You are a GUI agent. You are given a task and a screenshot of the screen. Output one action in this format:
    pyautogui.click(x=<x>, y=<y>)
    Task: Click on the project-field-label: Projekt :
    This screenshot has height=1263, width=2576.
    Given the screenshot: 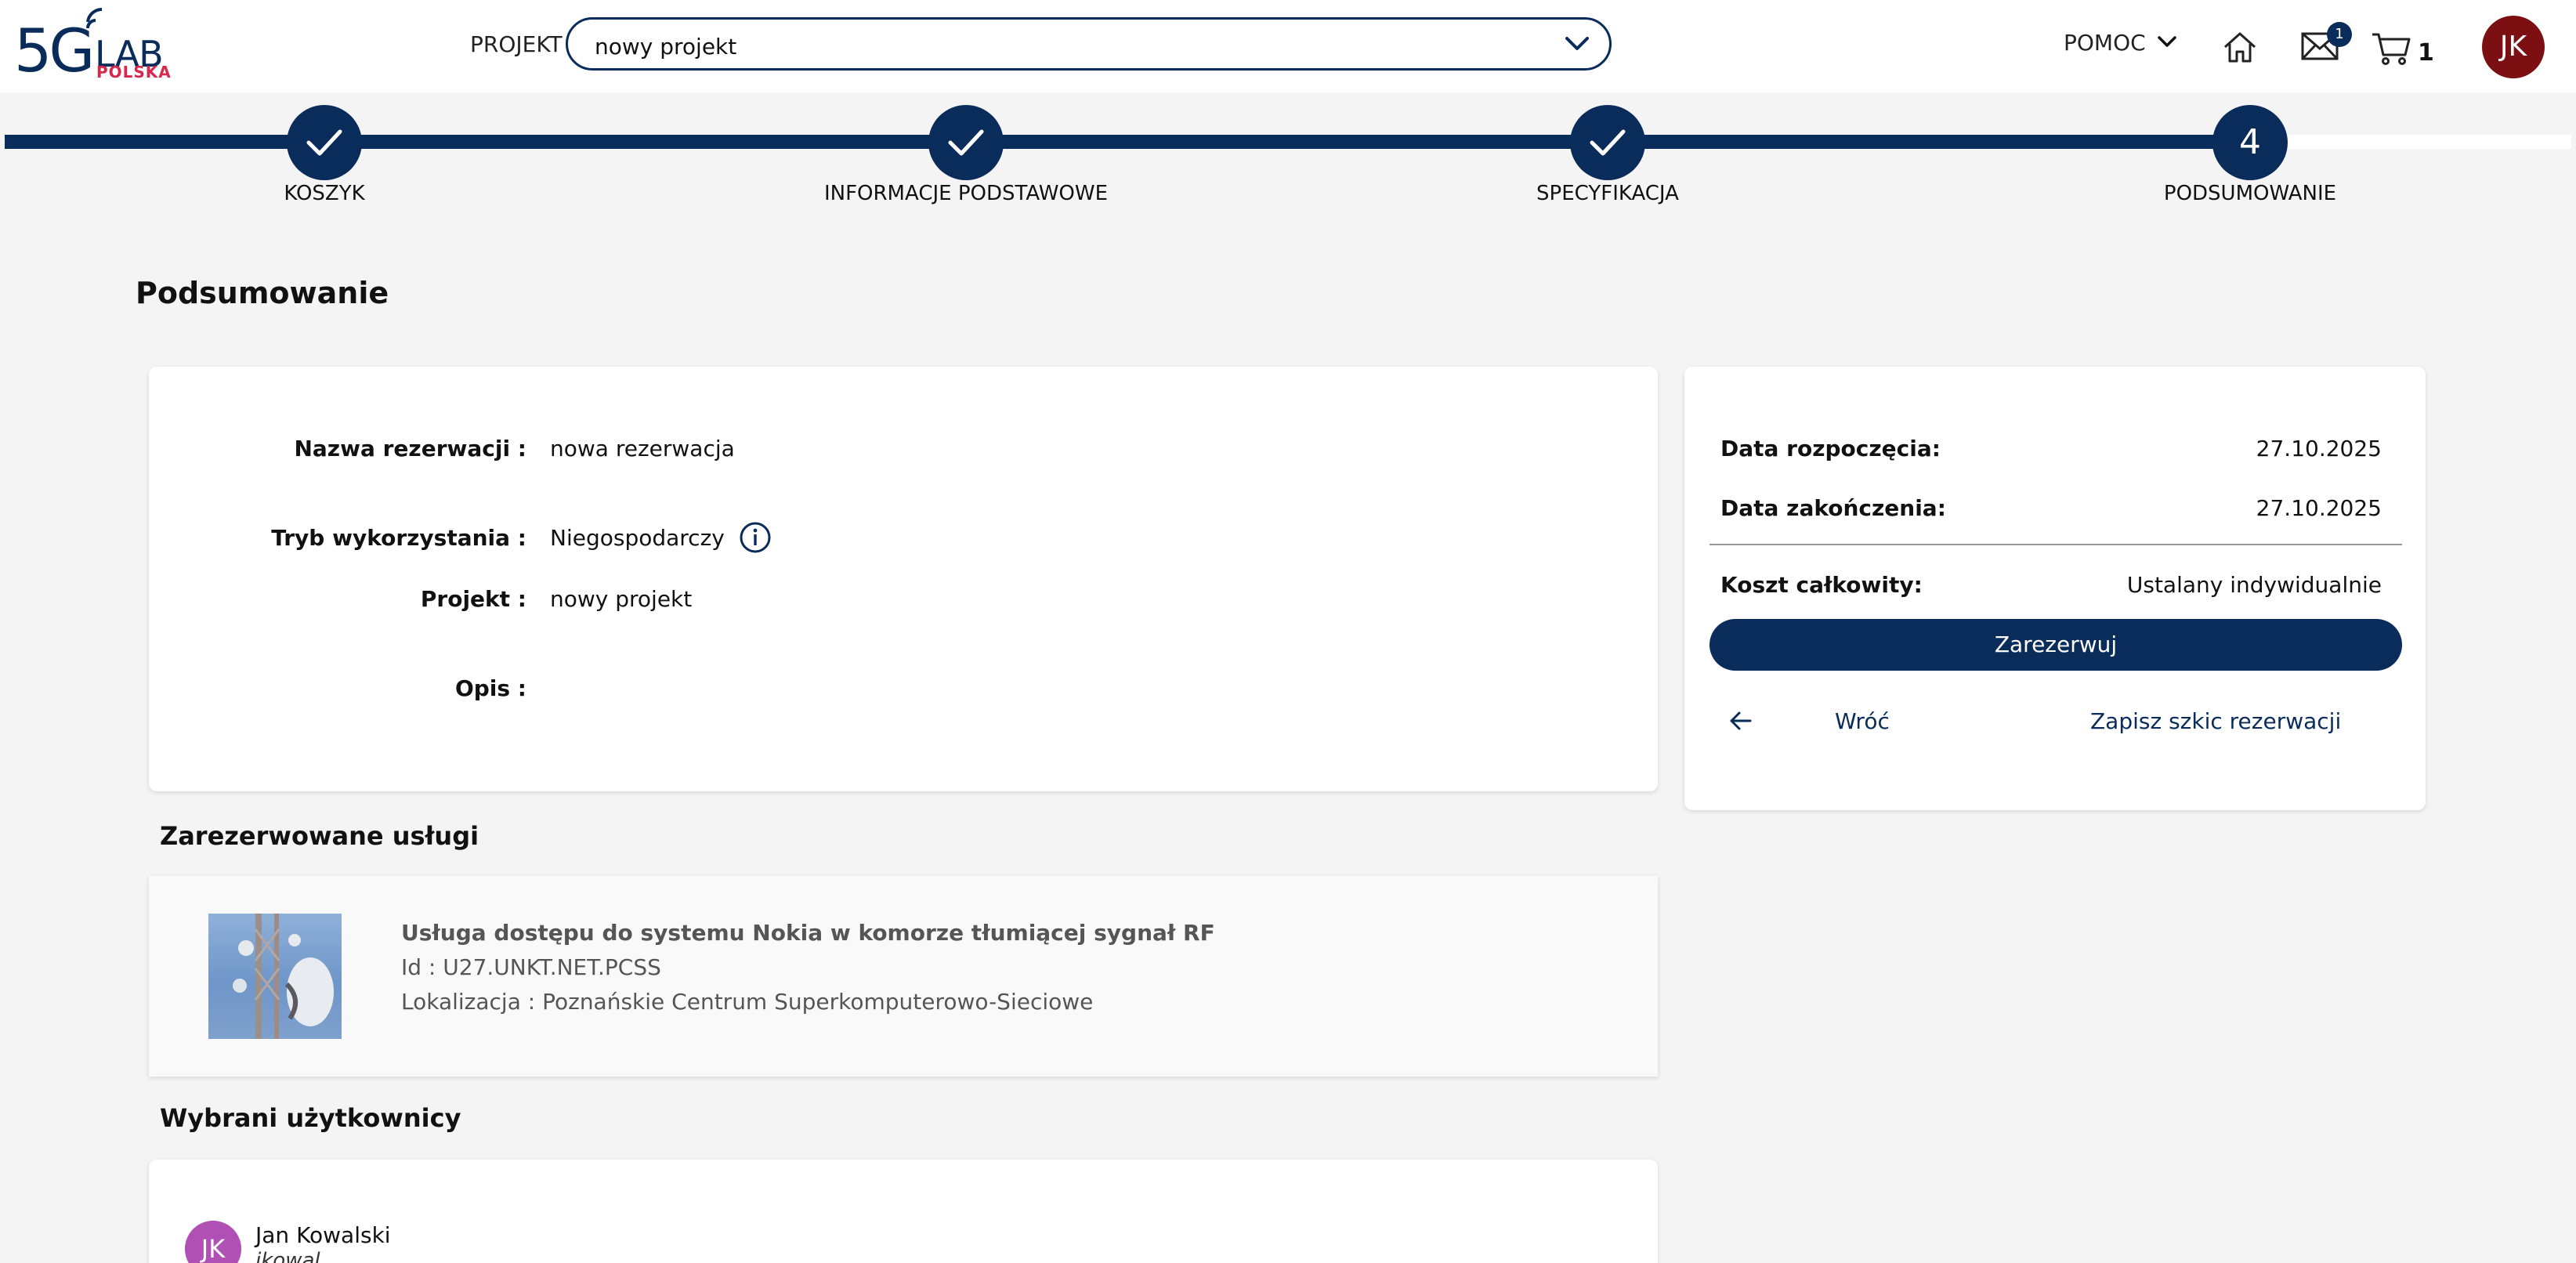 What is the action you would take?
    pyautogui.click(x=473, y=599)
    